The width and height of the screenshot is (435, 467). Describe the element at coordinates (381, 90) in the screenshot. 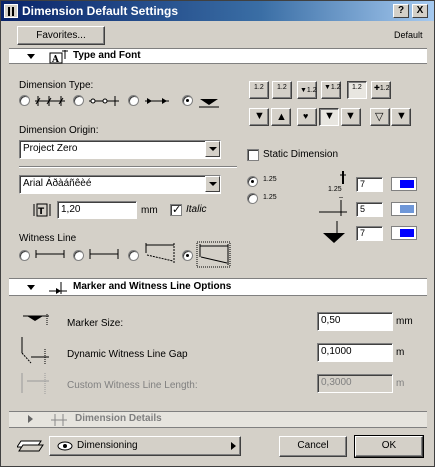

I see `text-pos-button-6: ✚1.2` at that location.